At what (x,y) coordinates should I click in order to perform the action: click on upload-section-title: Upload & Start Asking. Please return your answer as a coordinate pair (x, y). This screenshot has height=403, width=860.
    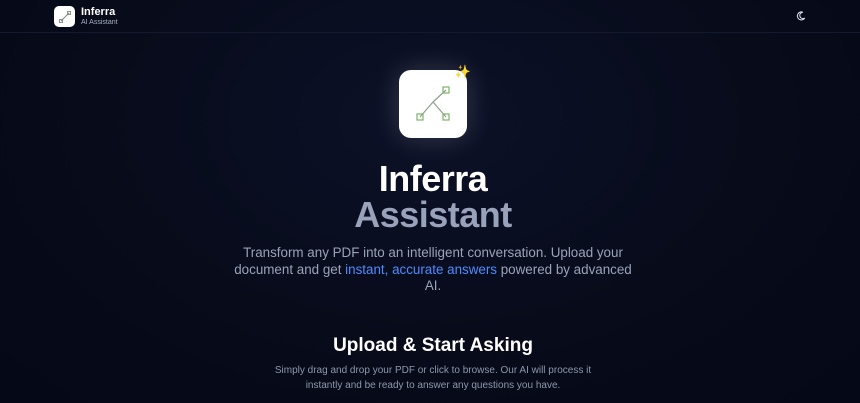
    Looking at the image, I should click on (433, 345).